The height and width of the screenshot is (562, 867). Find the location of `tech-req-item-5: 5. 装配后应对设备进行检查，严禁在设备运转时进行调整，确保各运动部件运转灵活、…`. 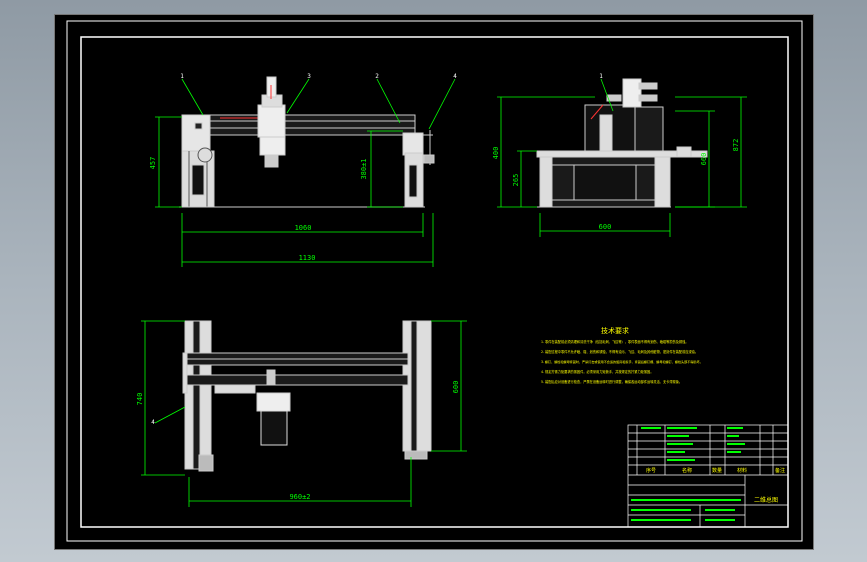

tech-req-item-5: 5. 装配后应对设备进行检查，严禁在设备运转时进行调整，确保各运动部件运转灵活、… is located at coordinates (611, 381).